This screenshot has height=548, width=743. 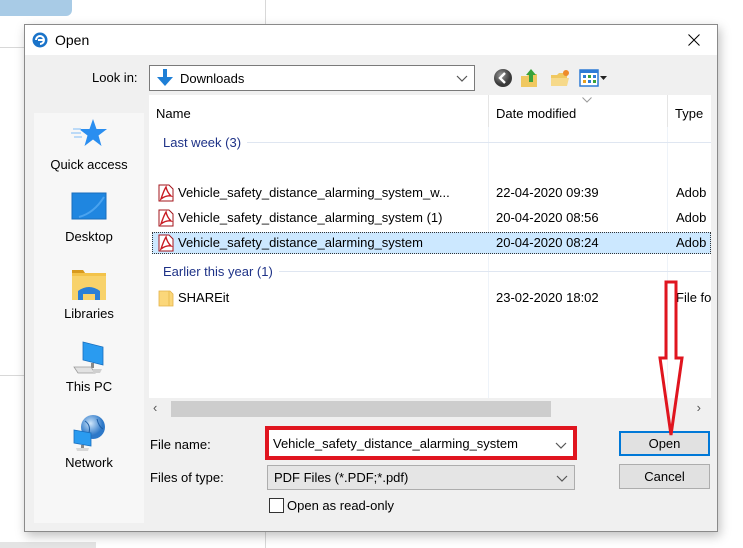 I want to click on look-in-label: Look in:, so click(x=115, y=77).